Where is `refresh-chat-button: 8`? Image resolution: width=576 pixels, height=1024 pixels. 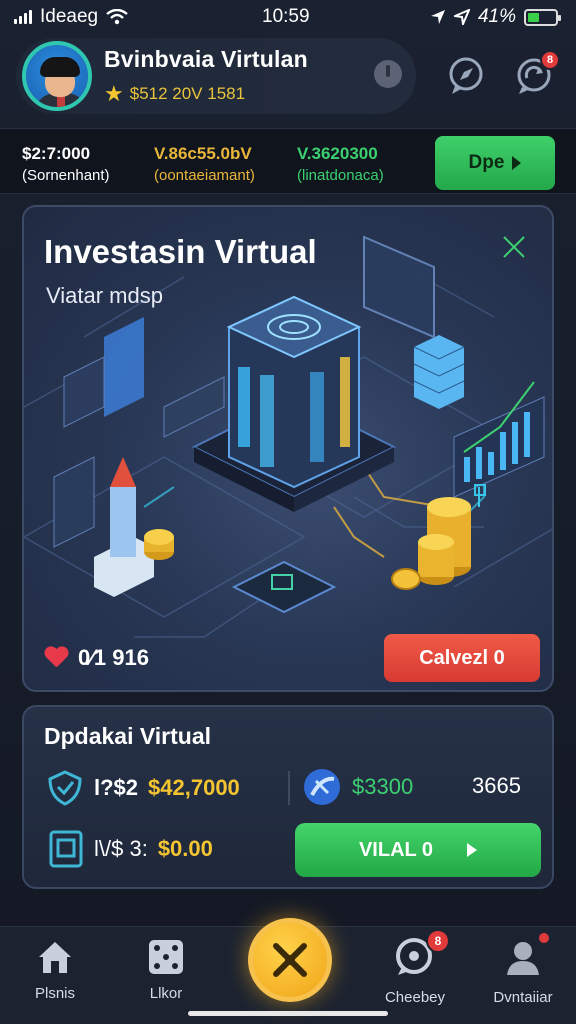
refresh-chat-button: 8 is located at coordinates (536, 74).